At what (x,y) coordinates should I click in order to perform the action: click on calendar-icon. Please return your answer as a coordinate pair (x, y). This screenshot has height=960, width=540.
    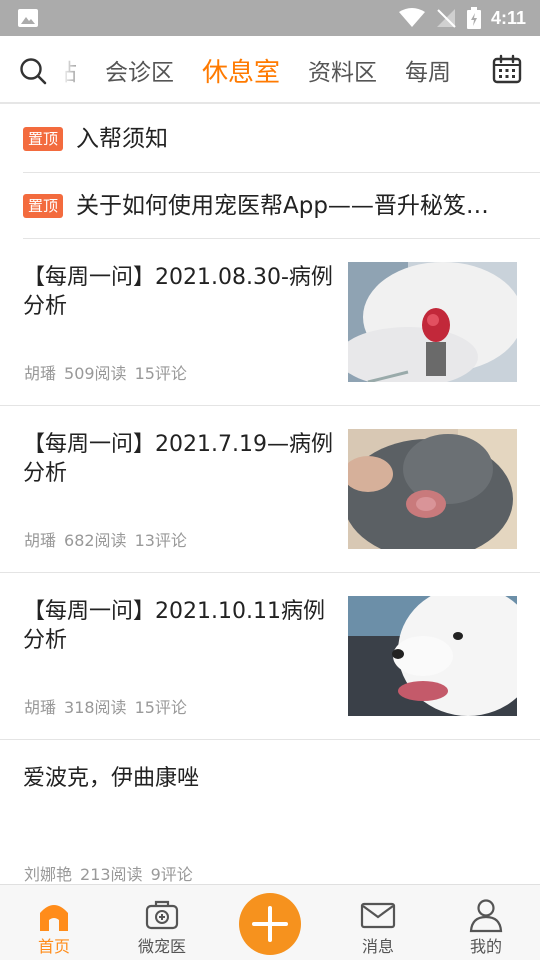
    Looking at the image, I should click on (507, 69).